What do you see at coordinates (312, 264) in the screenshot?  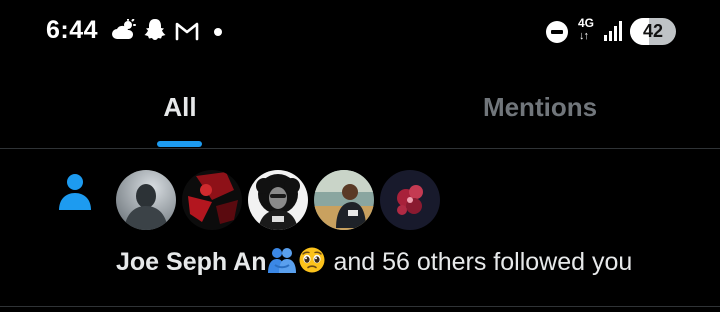 I see `pleading-face-emoji-icon` at bounding box center [312, 264].